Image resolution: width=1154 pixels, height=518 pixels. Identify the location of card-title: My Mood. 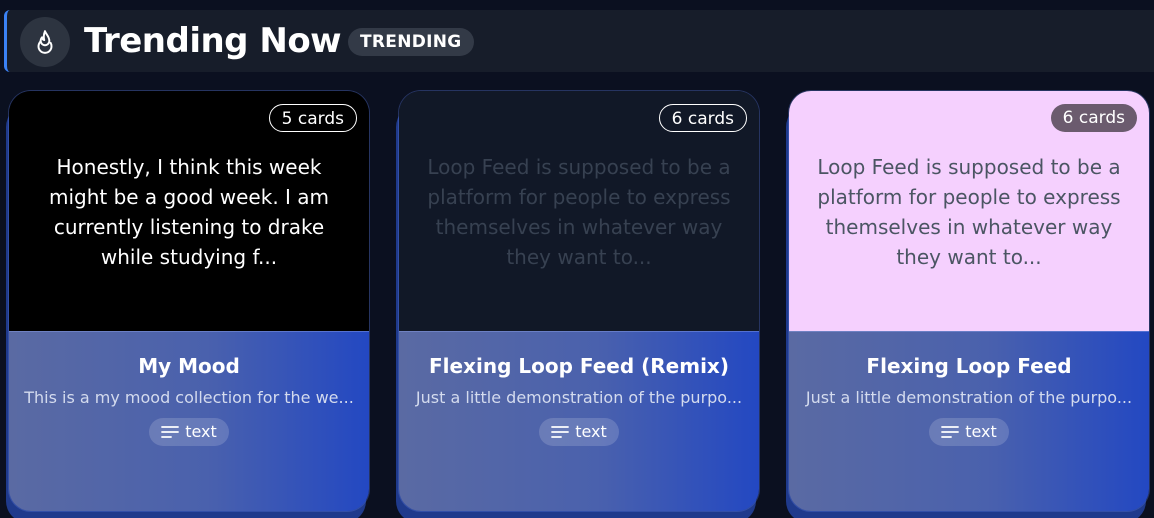
(189, 366).